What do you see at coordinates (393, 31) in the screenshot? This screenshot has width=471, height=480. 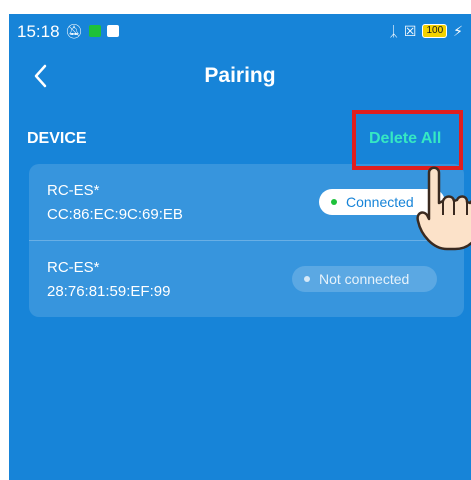 I see `bluetooth-icon: ᛣ` at bounding box center [393, 31].